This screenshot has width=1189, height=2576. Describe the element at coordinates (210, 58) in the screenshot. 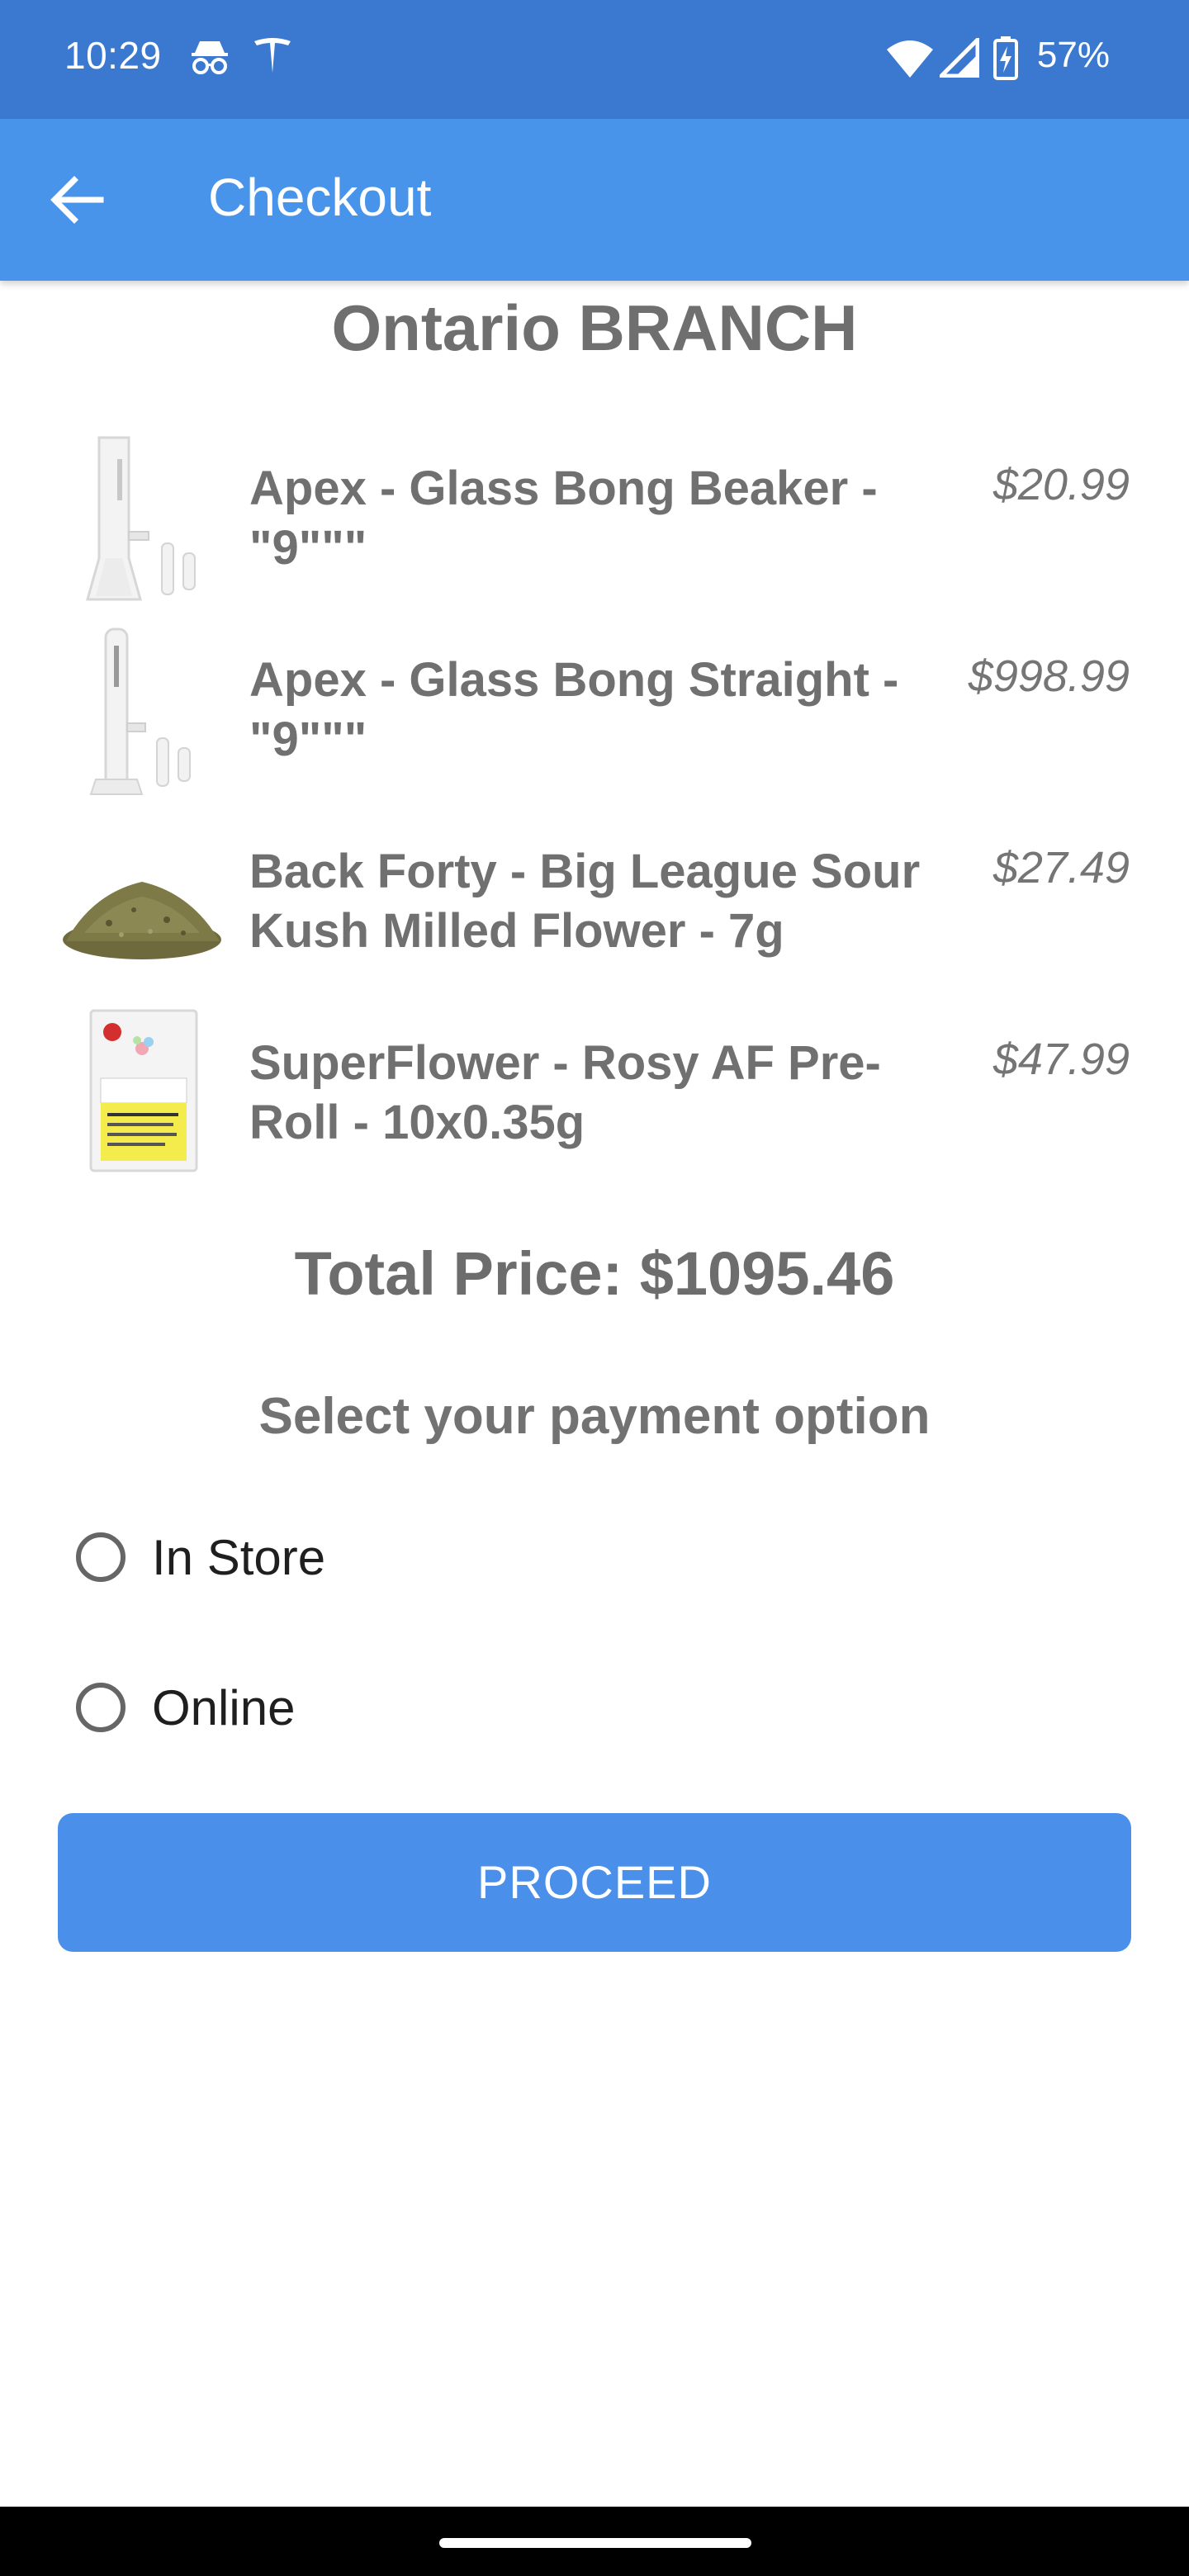

I see `incognito-icon` at that location.